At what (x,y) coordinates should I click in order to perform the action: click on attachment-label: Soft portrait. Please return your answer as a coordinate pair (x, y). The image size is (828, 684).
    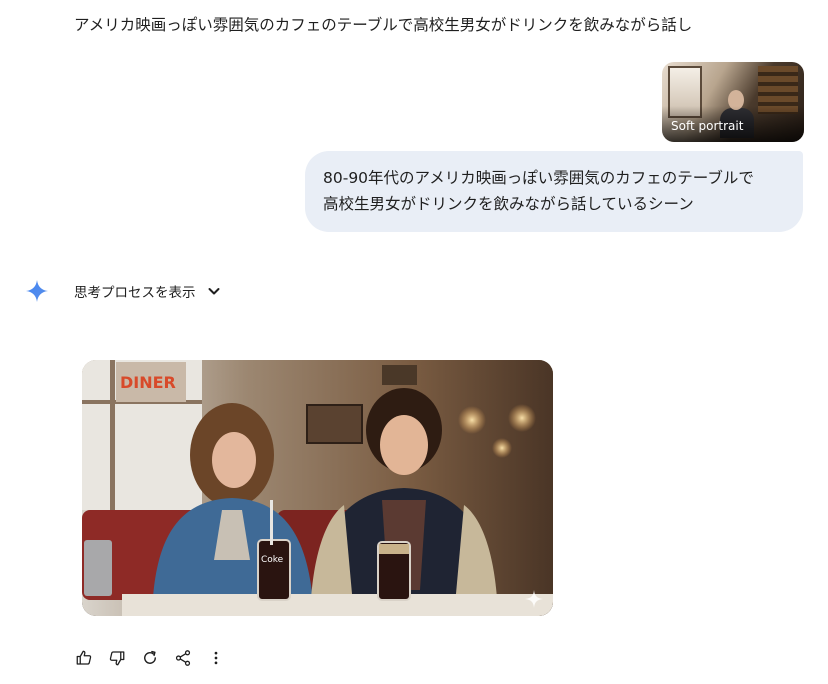
    Looking at the image, I should click on (707, 126).